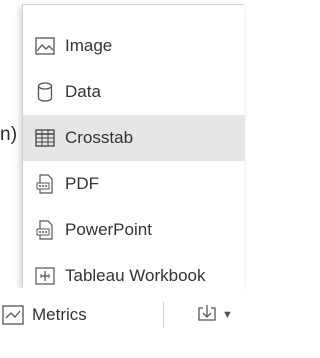 This screenshot has height=358, width=320. I want to click on workbook-file-icon, so click(45, 276).